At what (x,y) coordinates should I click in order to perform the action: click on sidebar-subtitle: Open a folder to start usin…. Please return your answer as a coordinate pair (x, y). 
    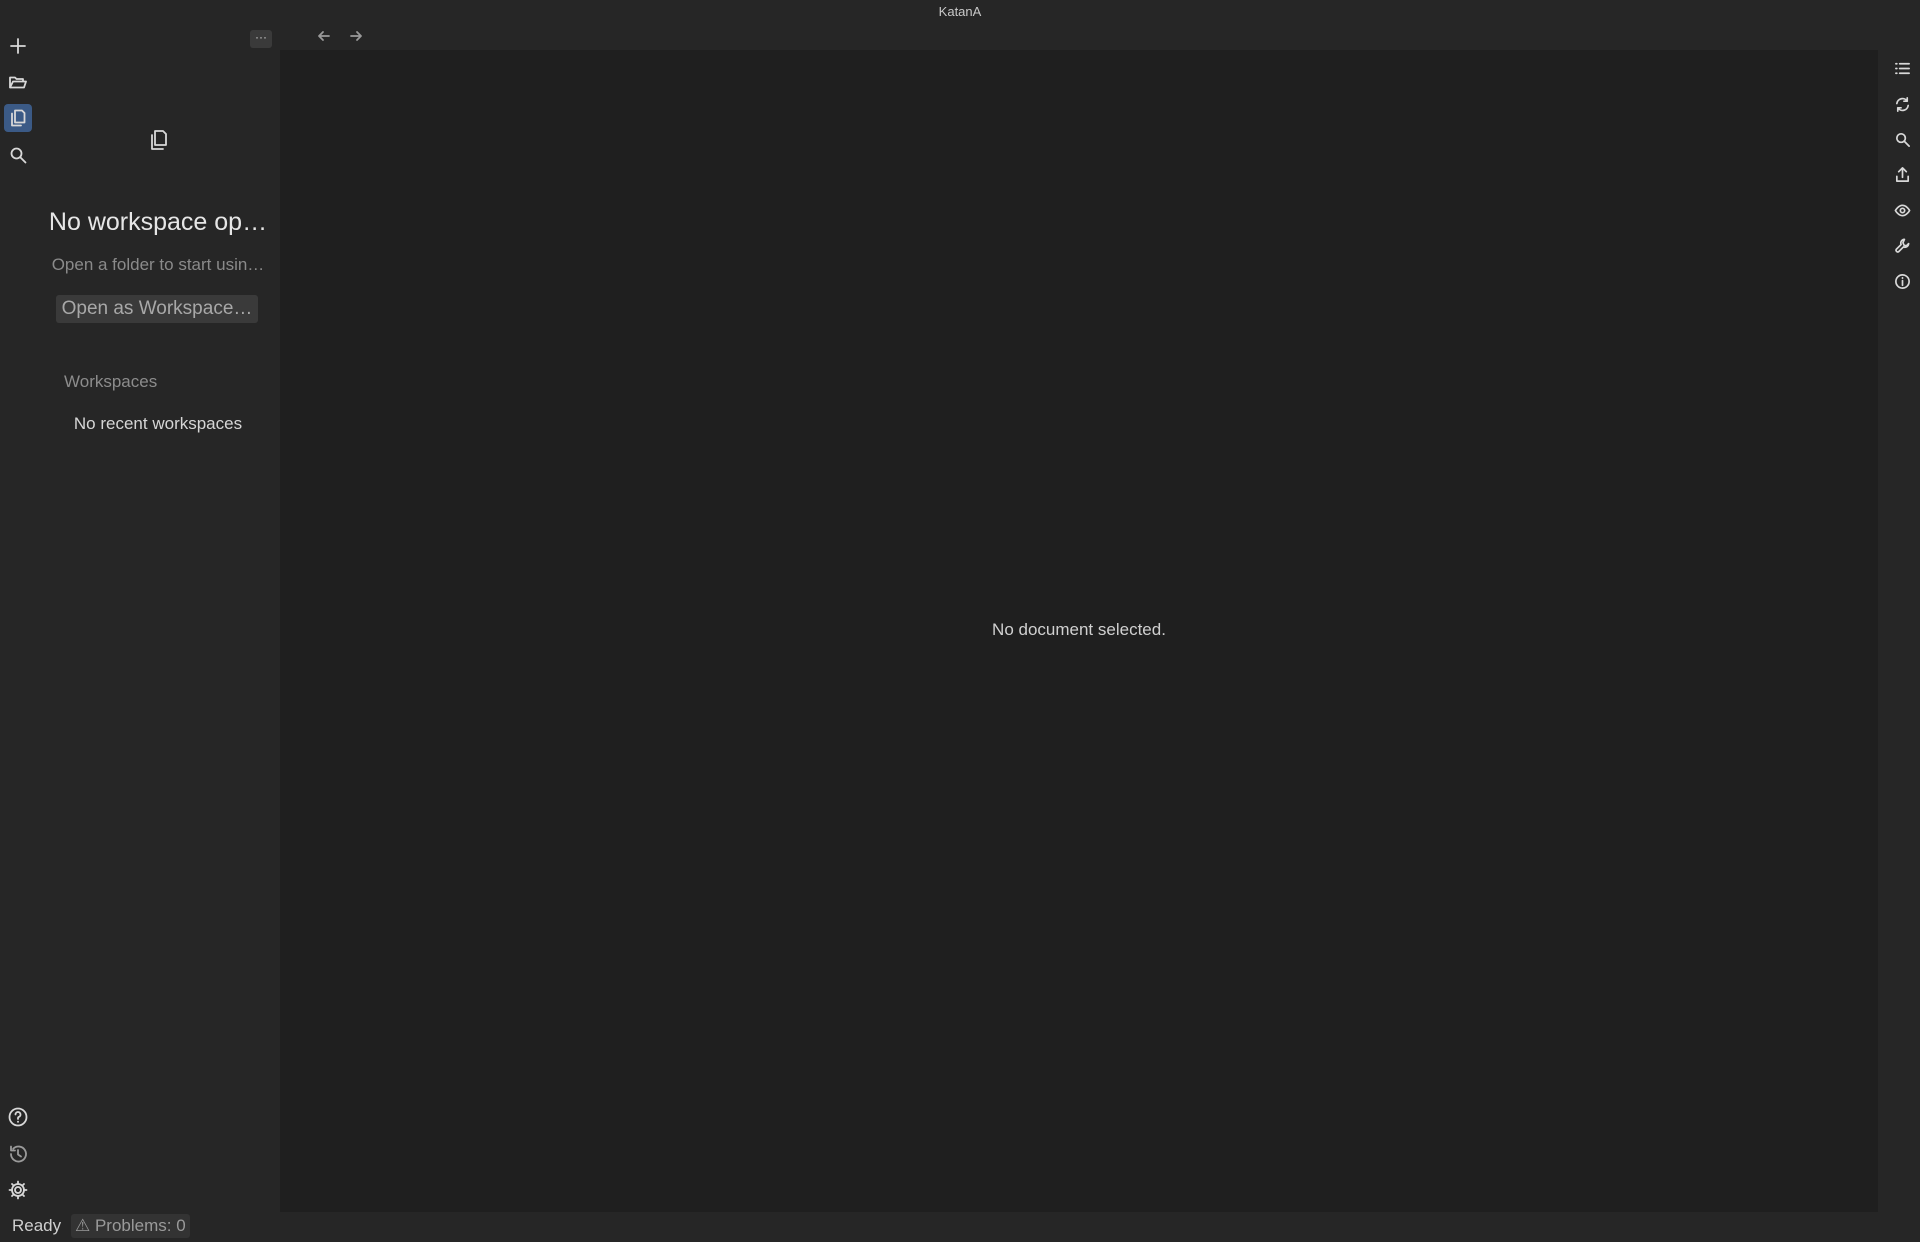
    Looking at the image, I should click on (158, 264).